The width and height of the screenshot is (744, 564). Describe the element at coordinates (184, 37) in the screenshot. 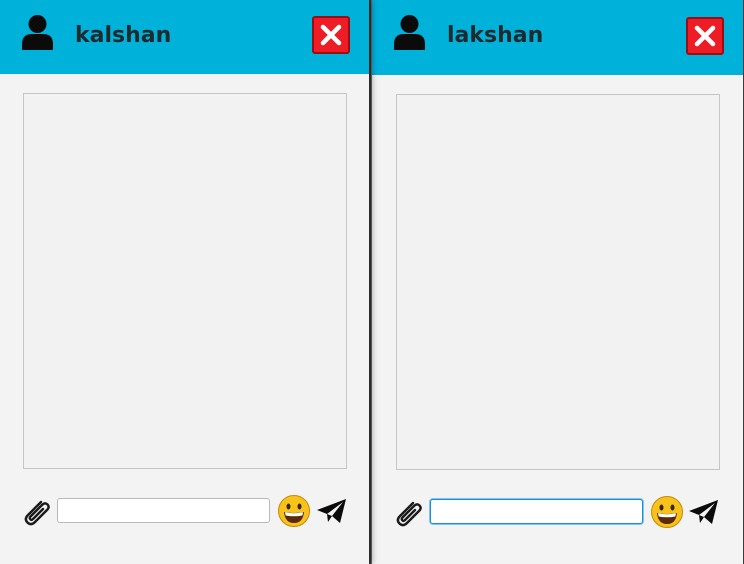

I see `chat-header: kalshan` at that location.